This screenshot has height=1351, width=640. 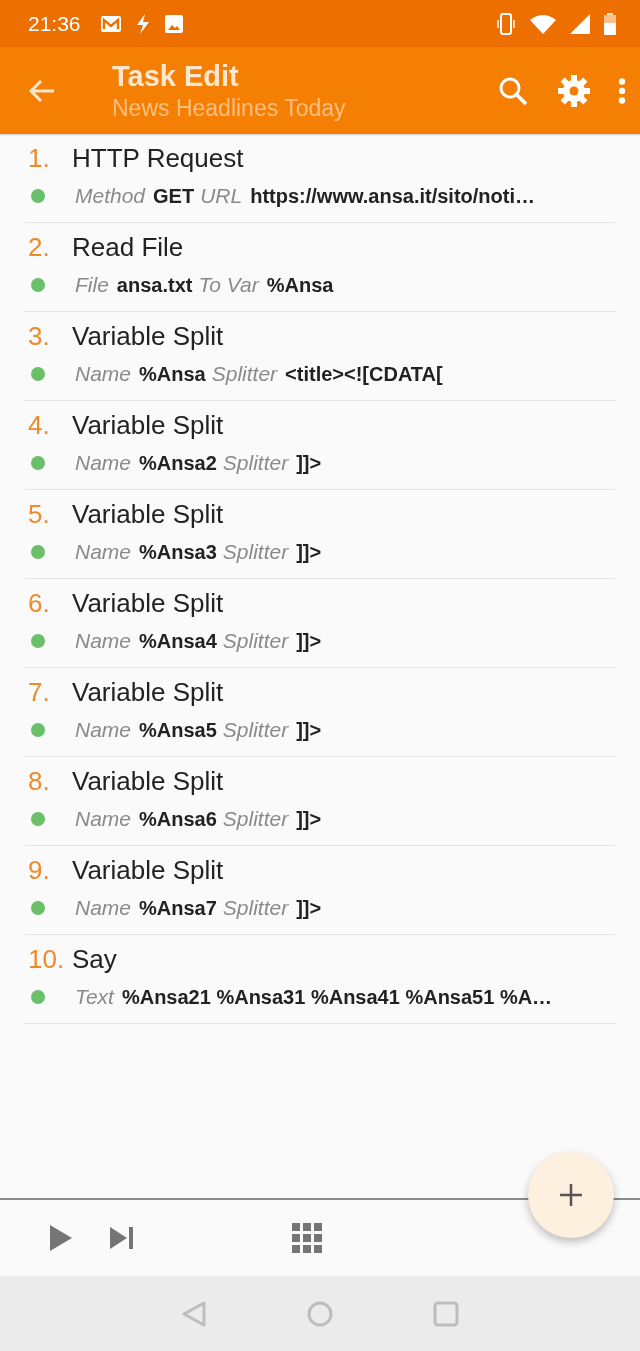 I want to click on action-number: 7., so click(x=39, y=692).